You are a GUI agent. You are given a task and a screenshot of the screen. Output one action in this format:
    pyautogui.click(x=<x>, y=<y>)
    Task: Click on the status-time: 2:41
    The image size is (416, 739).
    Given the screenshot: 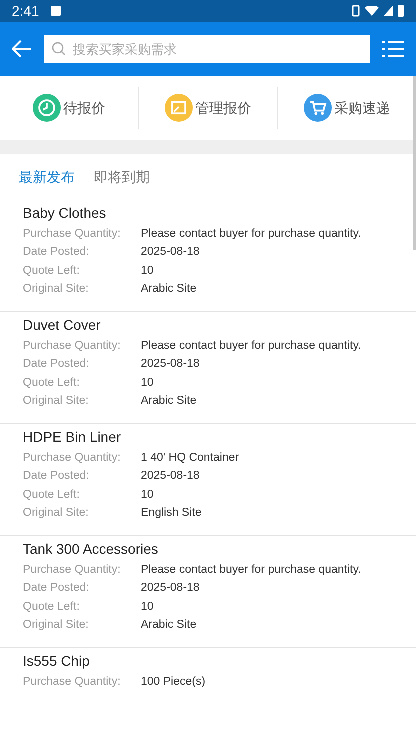 What is the action you would take?
    pyautogui.click(x=26, y=11)
    